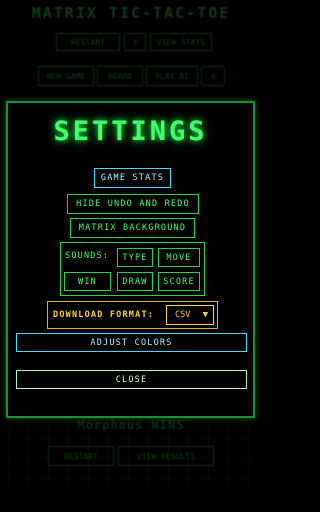 Image resolution: width=320 pixels, height=512 pixels. Describe the element at coordinates (81, 456) in the screenshot. I see `bg-restart-bottom-button: RESTART` at that location.